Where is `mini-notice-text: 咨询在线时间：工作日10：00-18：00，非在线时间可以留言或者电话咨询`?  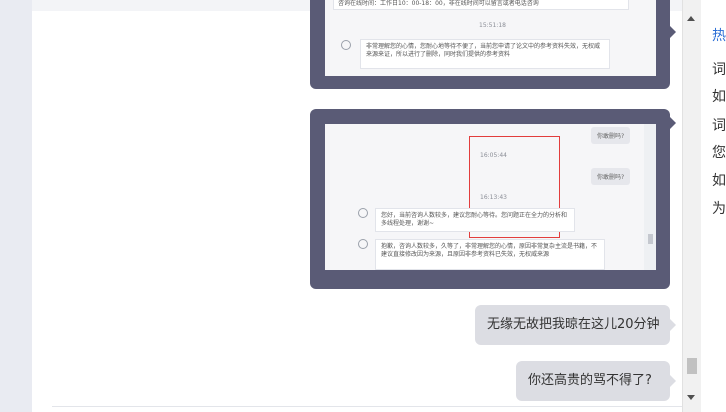 mini-notice-text: 咨询在线时间：工作日10：00-18：00，非在线时间可以留言或者电话咨询 is located at coordinates (438, 3).